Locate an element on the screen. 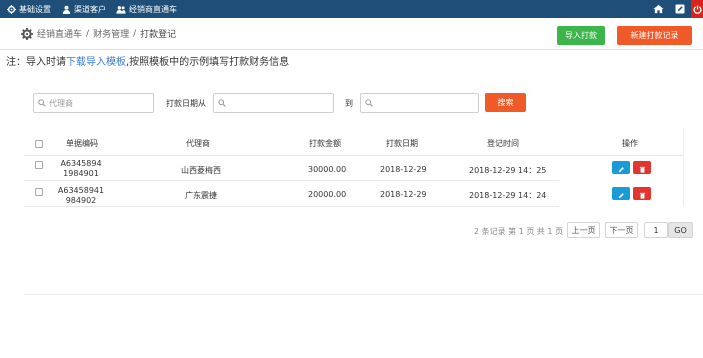 The image size is (703, 358). breadcrumb-item-dealer: 经销直通车 is located at coordinates (59, 33).